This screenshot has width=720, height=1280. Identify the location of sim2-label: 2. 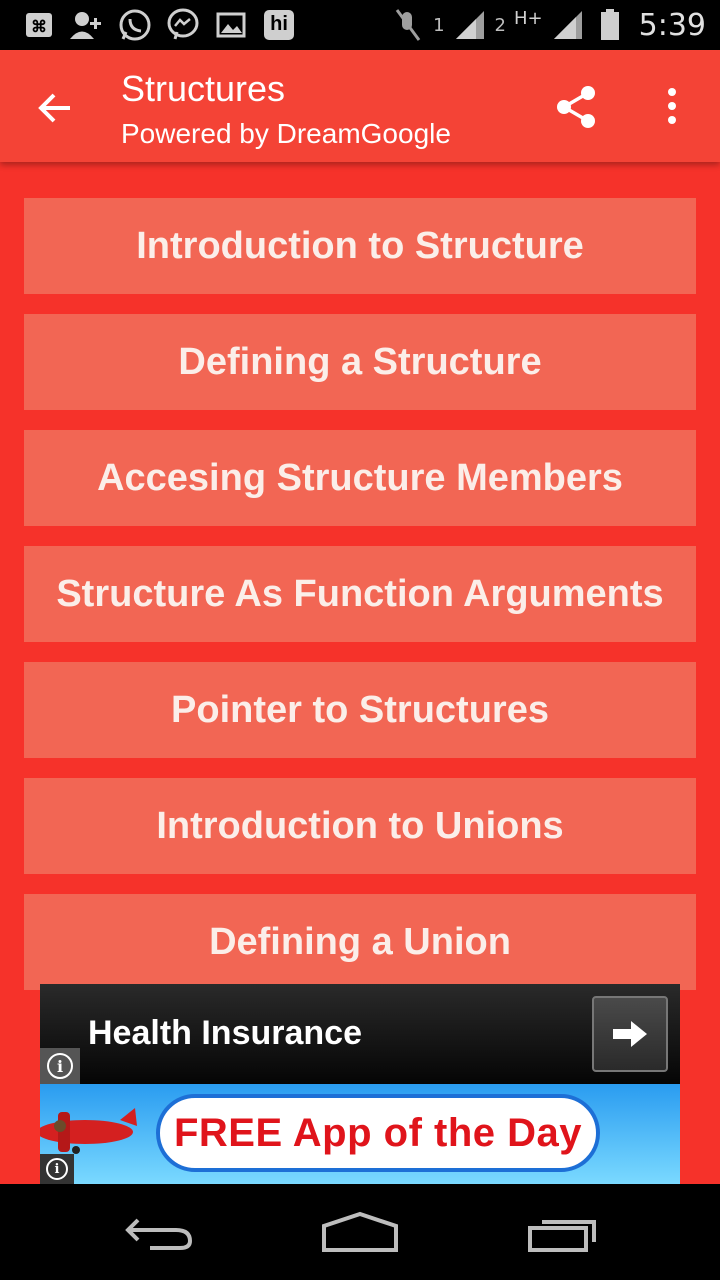
(500, 25).